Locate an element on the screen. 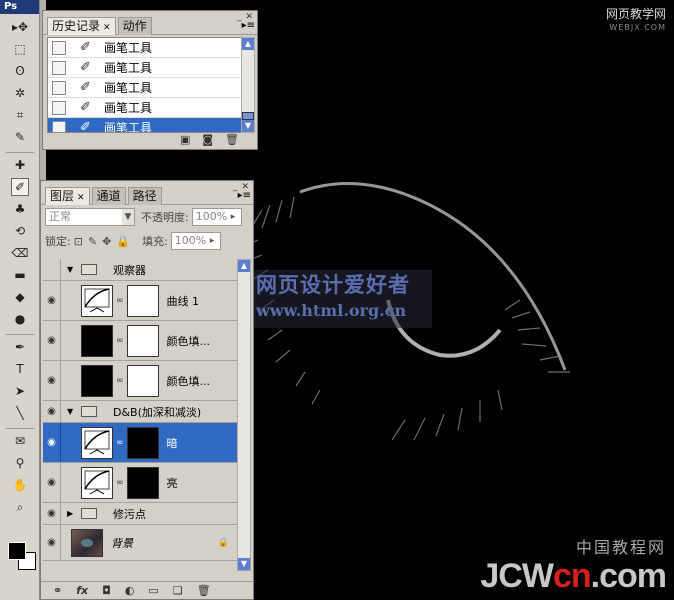 The height and width of the screenshot is (600, 674). pen-tool: ✒ is located at coordinates (20, 347).